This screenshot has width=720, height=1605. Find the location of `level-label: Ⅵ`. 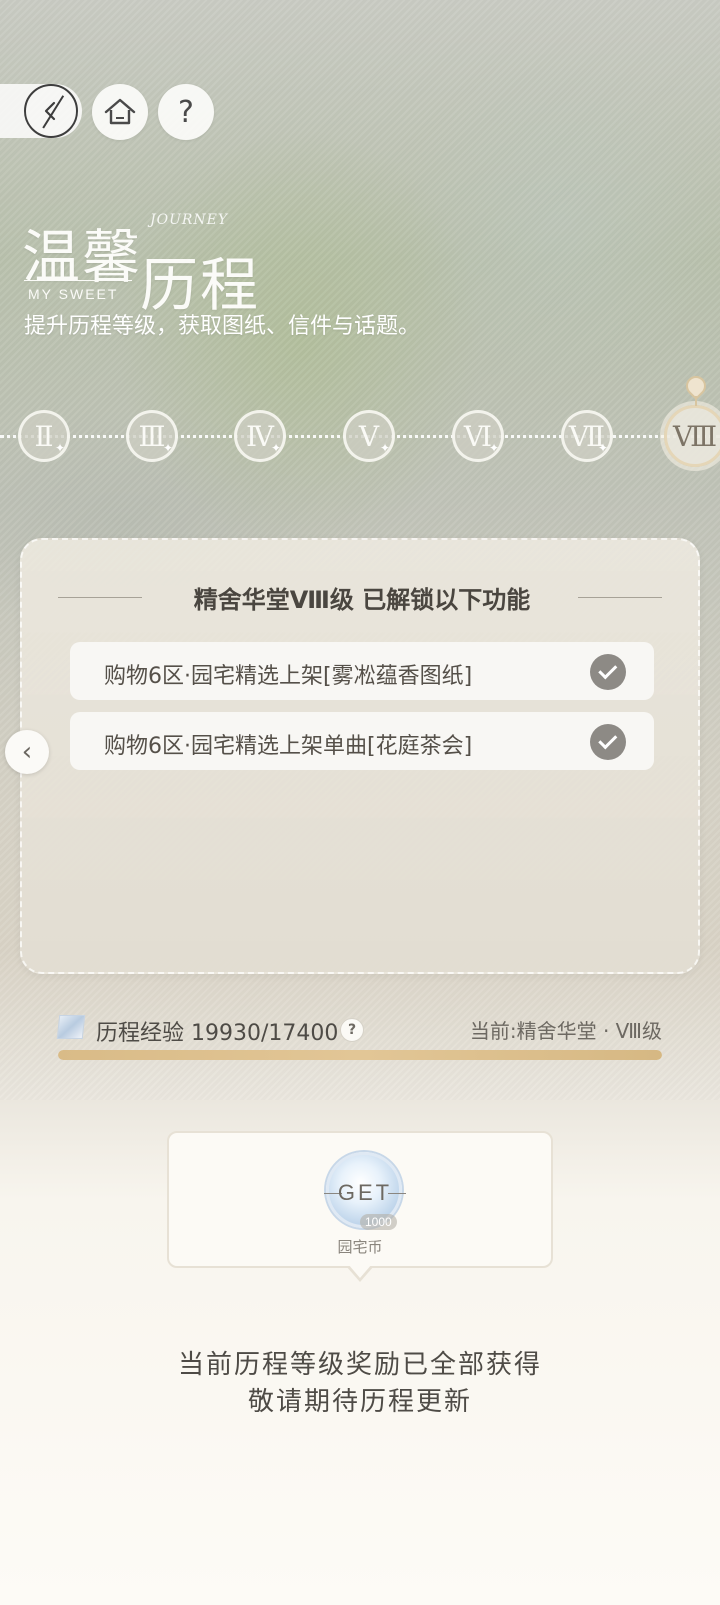

level-label: Ⅵ is located at coordinates (478, 436).